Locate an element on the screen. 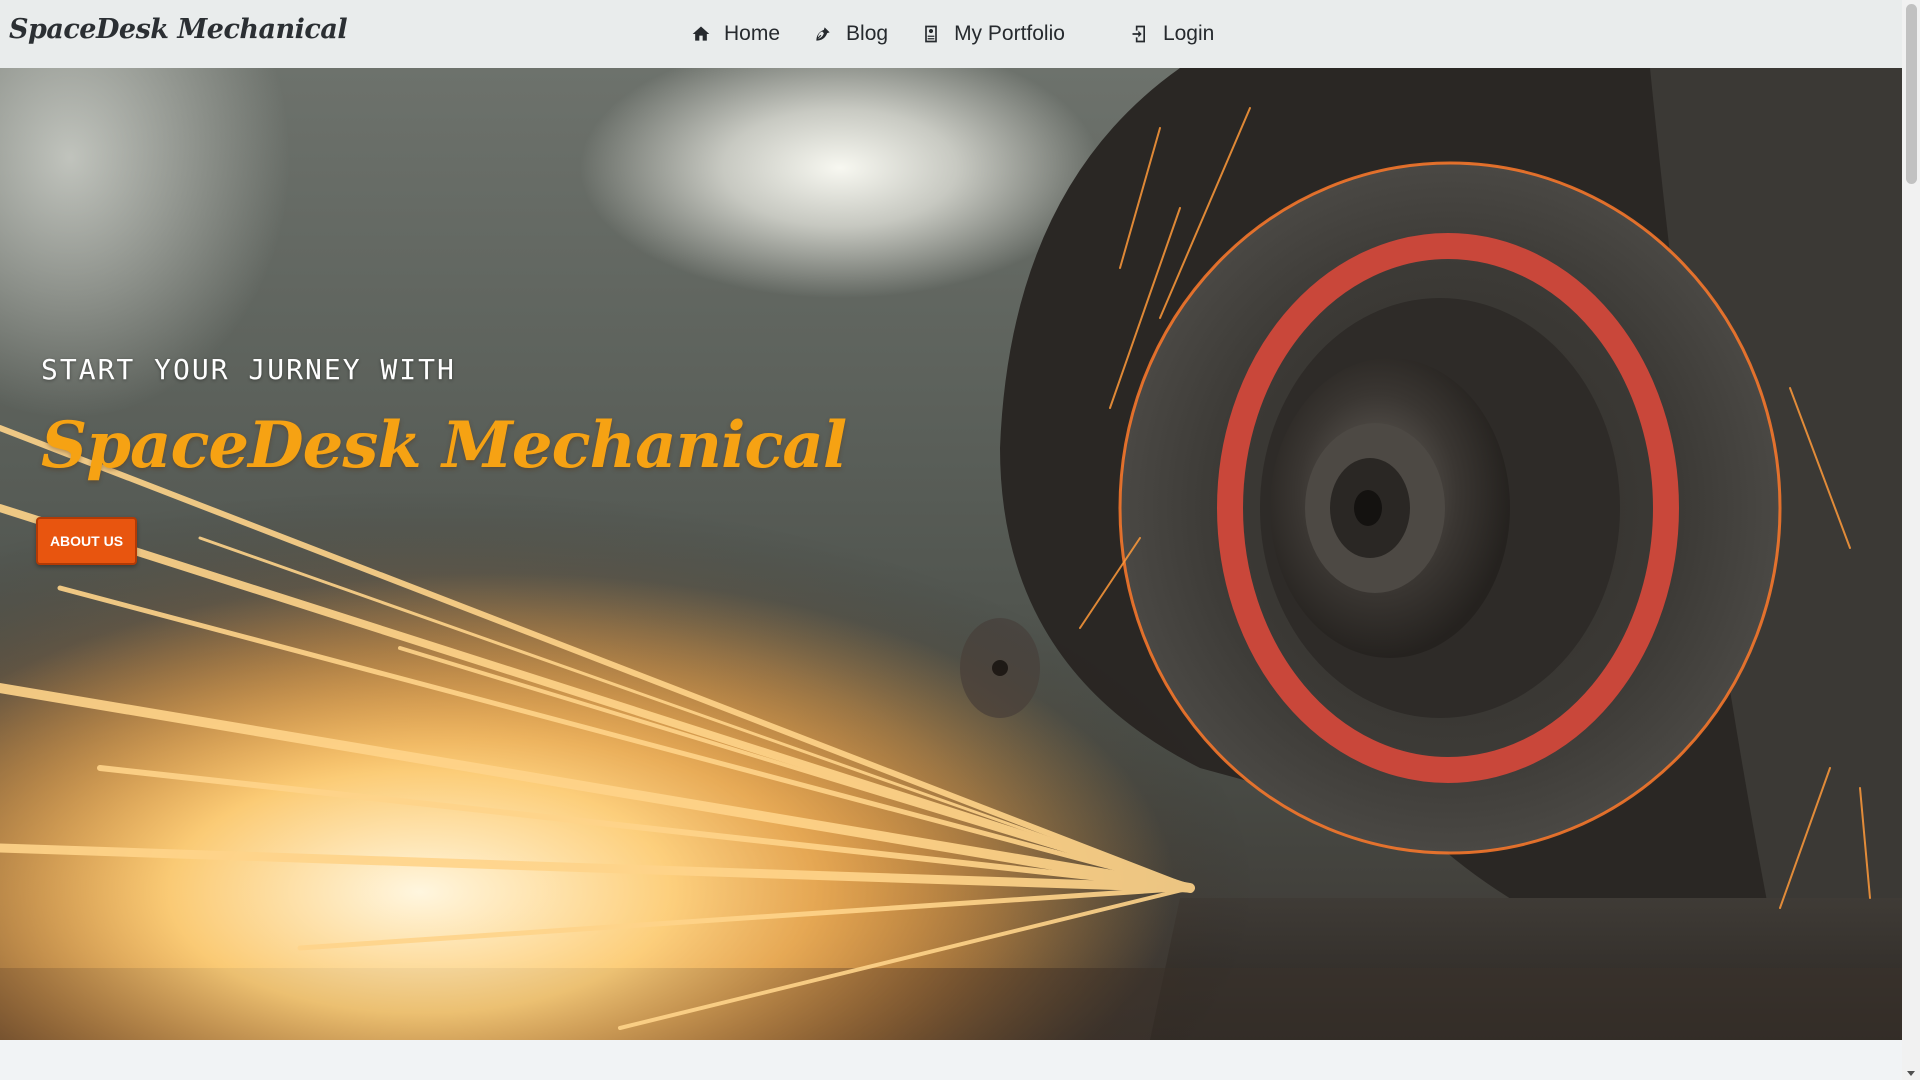 The height and width of the screenshot is (1080, 1920). nav-link-home: Home is located at coordinates (735, 34).